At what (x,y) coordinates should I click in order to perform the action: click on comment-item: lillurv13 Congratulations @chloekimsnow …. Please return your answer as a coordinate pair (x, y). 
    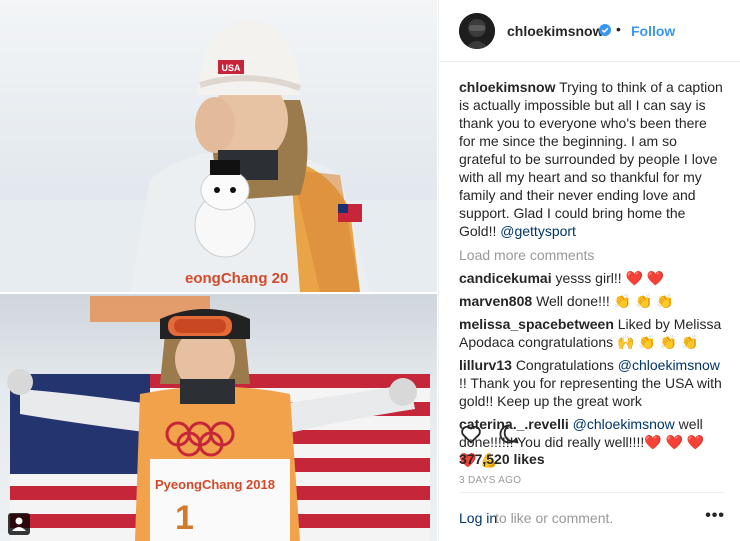
    Looking at the image, I should click on (592, 383).